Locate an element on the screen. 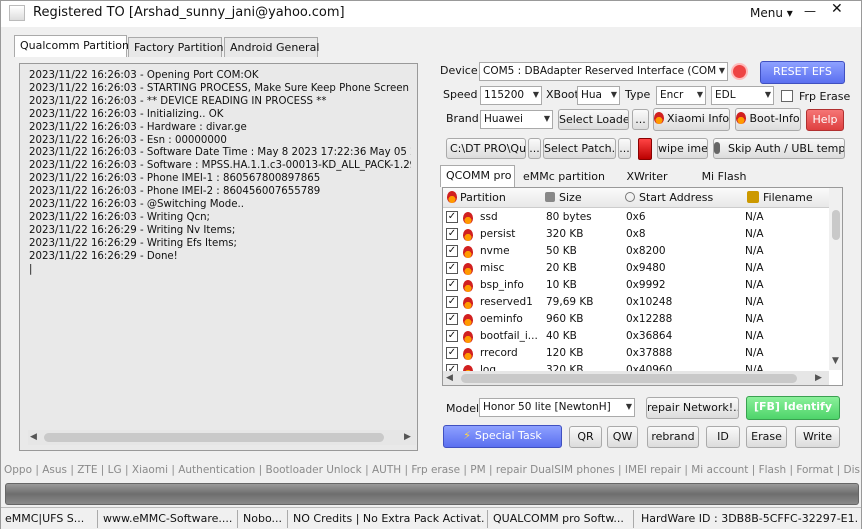  qr-button: QR is located at coordinates (585, 437).